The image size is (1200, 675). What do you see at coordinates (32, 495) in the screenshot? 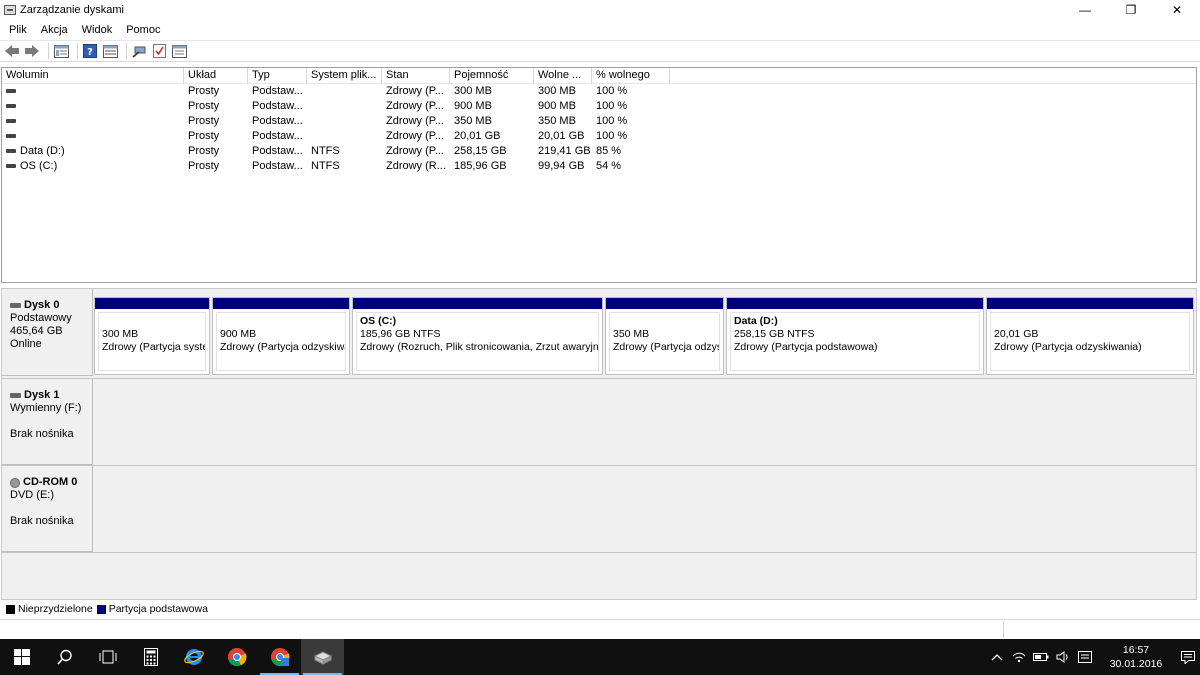
I see `disk-type: DVD (E:)` at bounding box center [32, 495].